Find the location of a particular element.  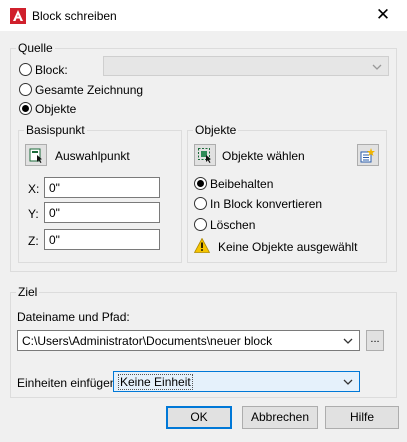

pick-point-button is located at coordinates (36, 155).